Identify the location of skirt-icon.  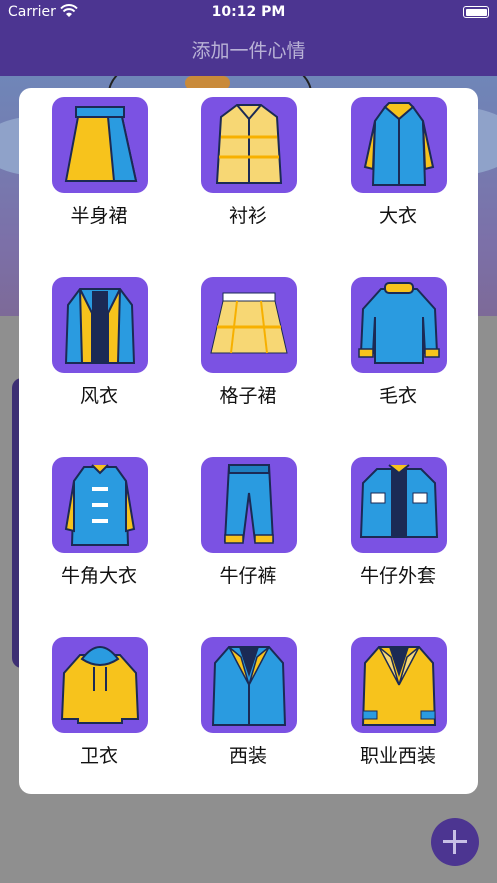
(100, 145).